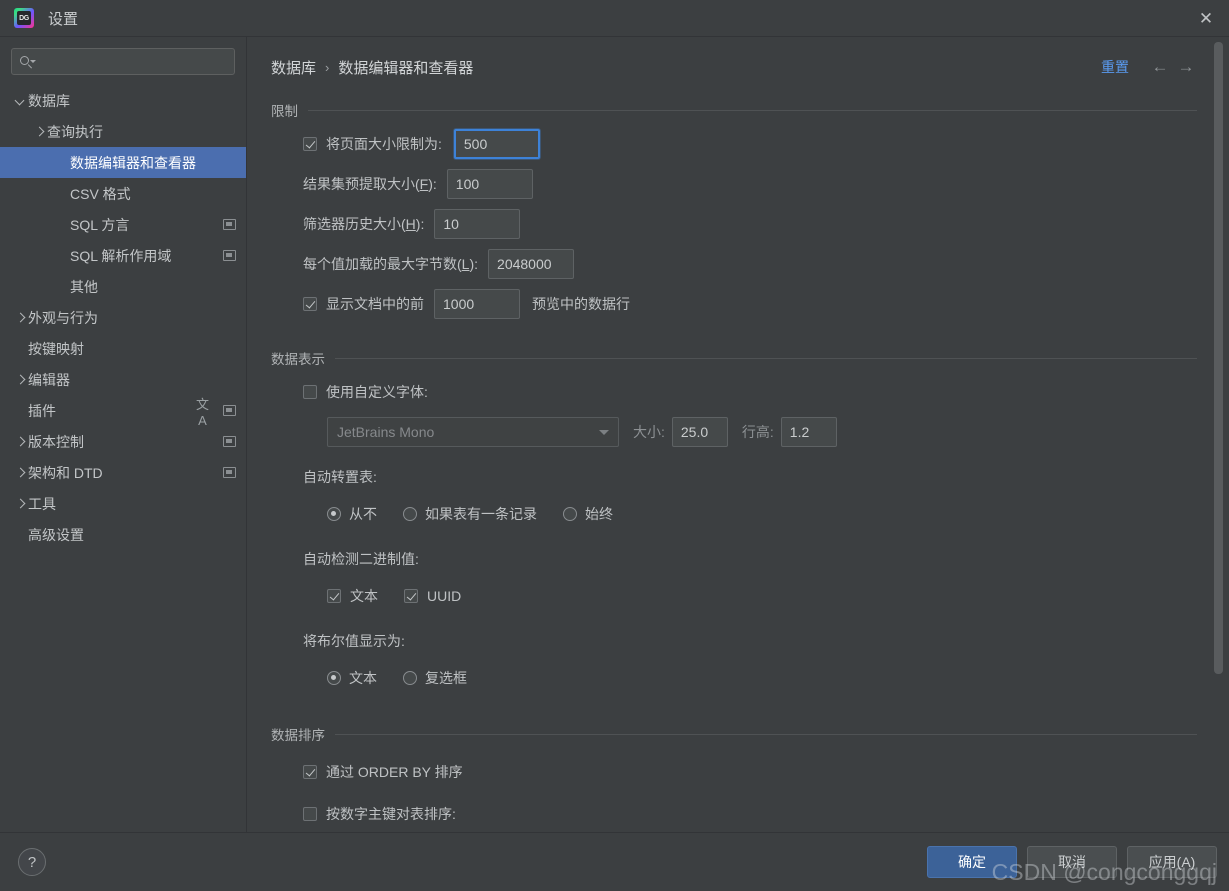  Describe the element at coordinates (32, 862) in the screenshot. I see `help-button: ?` at that location.